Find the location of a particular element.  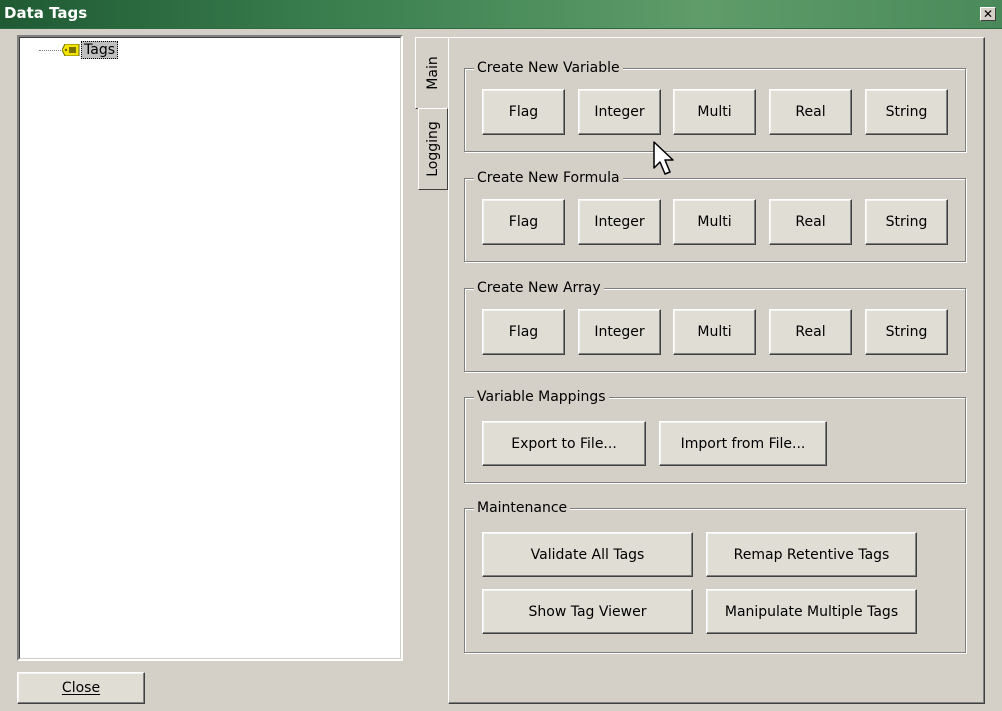

formula-flag-button: Flag is located at coordinates (523, 222).